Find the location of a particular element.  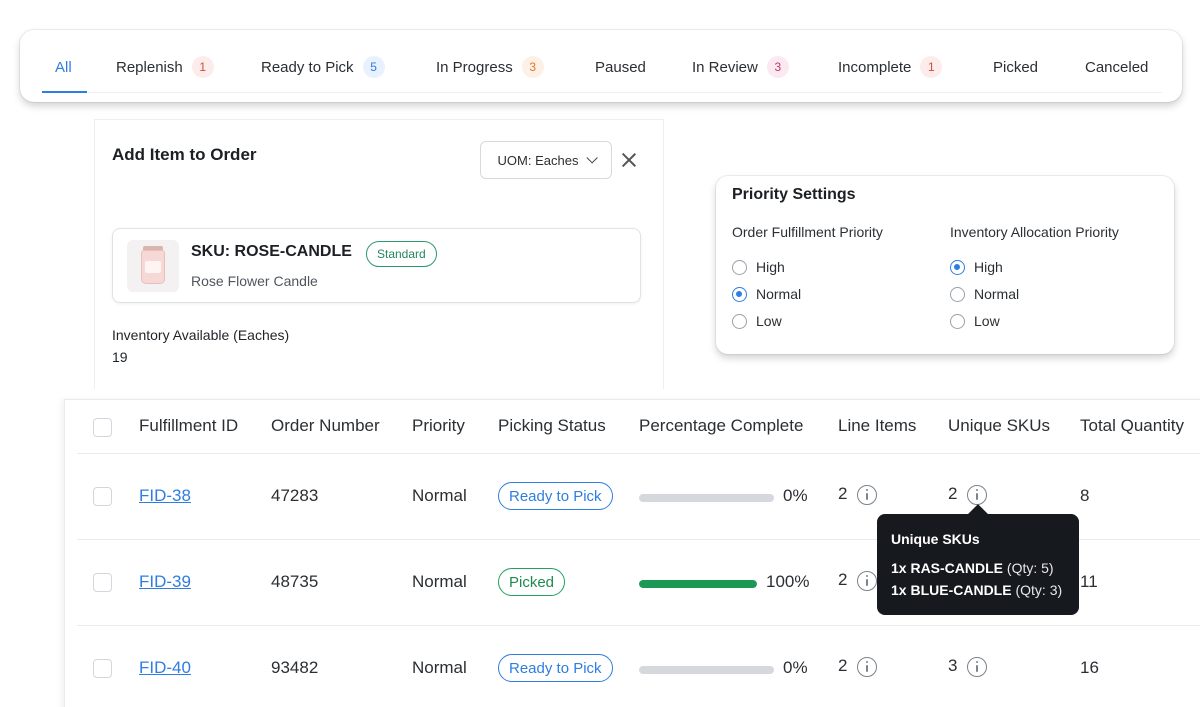

column-header: Line Items is located at coordinates (877, 426).